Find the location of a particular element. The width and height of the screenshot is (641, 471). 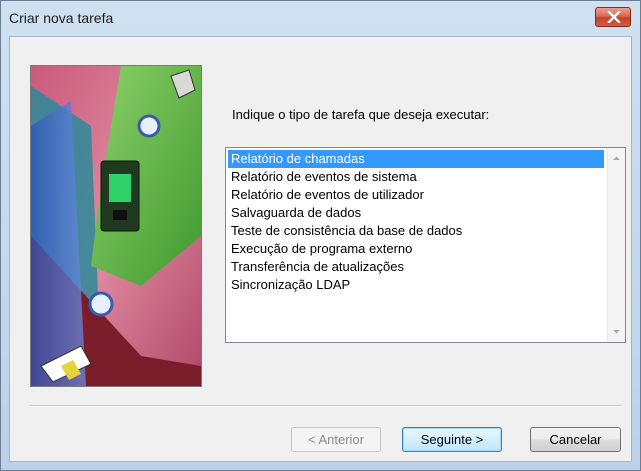

close-icon is located at coordinates (614, 17).